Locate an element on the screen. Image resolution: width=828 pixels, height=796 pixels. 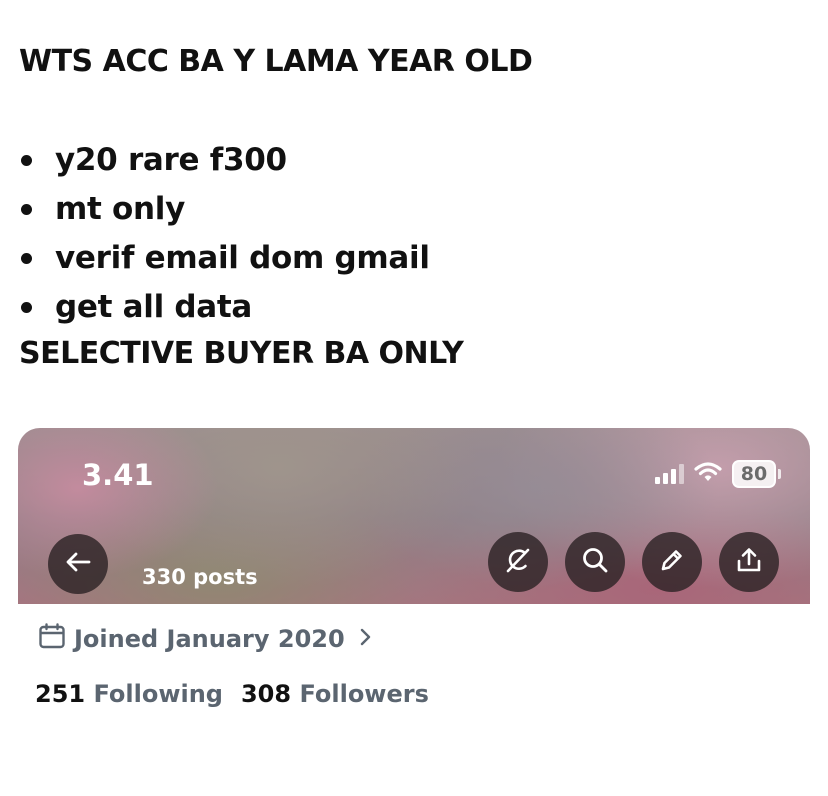
chevron-right-icon is located at coordinates (366, 639).